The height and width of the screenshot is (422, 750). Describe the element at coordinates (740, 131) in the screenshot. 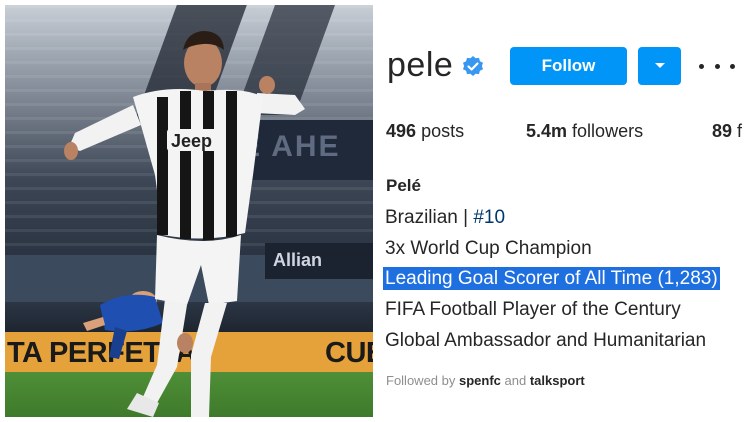

I see `following-label: f` at that location.